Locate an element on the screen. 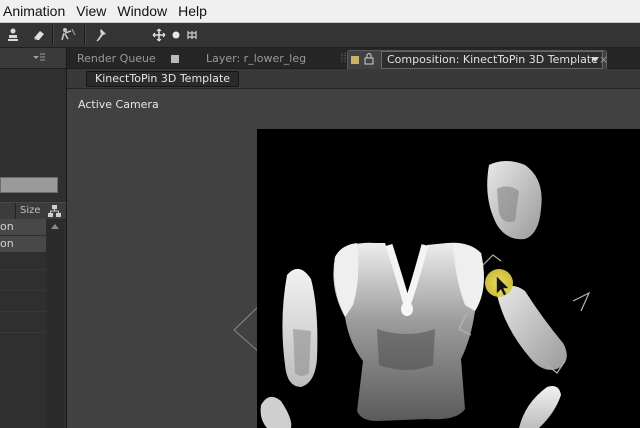  tab-composition: Composition: KinectToPin 3D Template is located at coordinates (477, 59).